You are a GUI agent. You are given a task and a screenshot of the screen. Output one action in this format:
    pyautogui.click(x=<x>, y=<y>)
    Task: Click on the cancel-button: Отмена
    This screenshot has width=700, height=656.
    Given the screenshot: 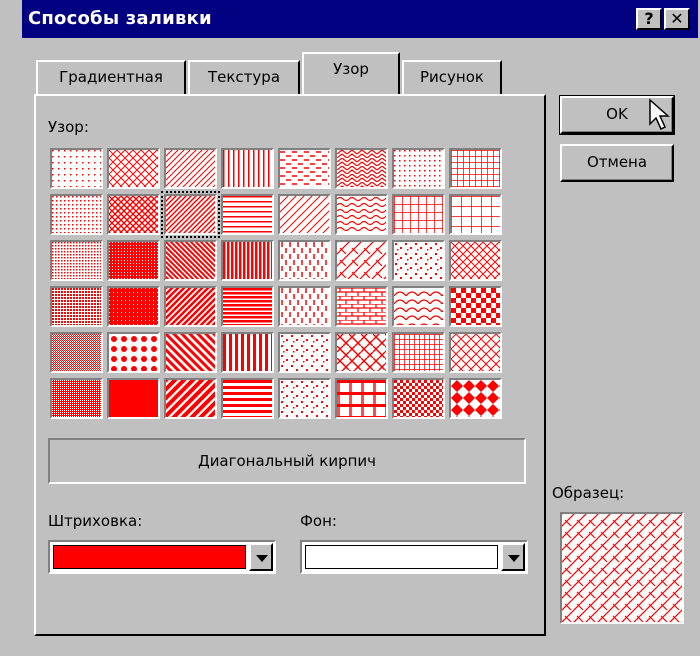 What is the action you would take?
    pyautogui.click(x=617, y=163)
    